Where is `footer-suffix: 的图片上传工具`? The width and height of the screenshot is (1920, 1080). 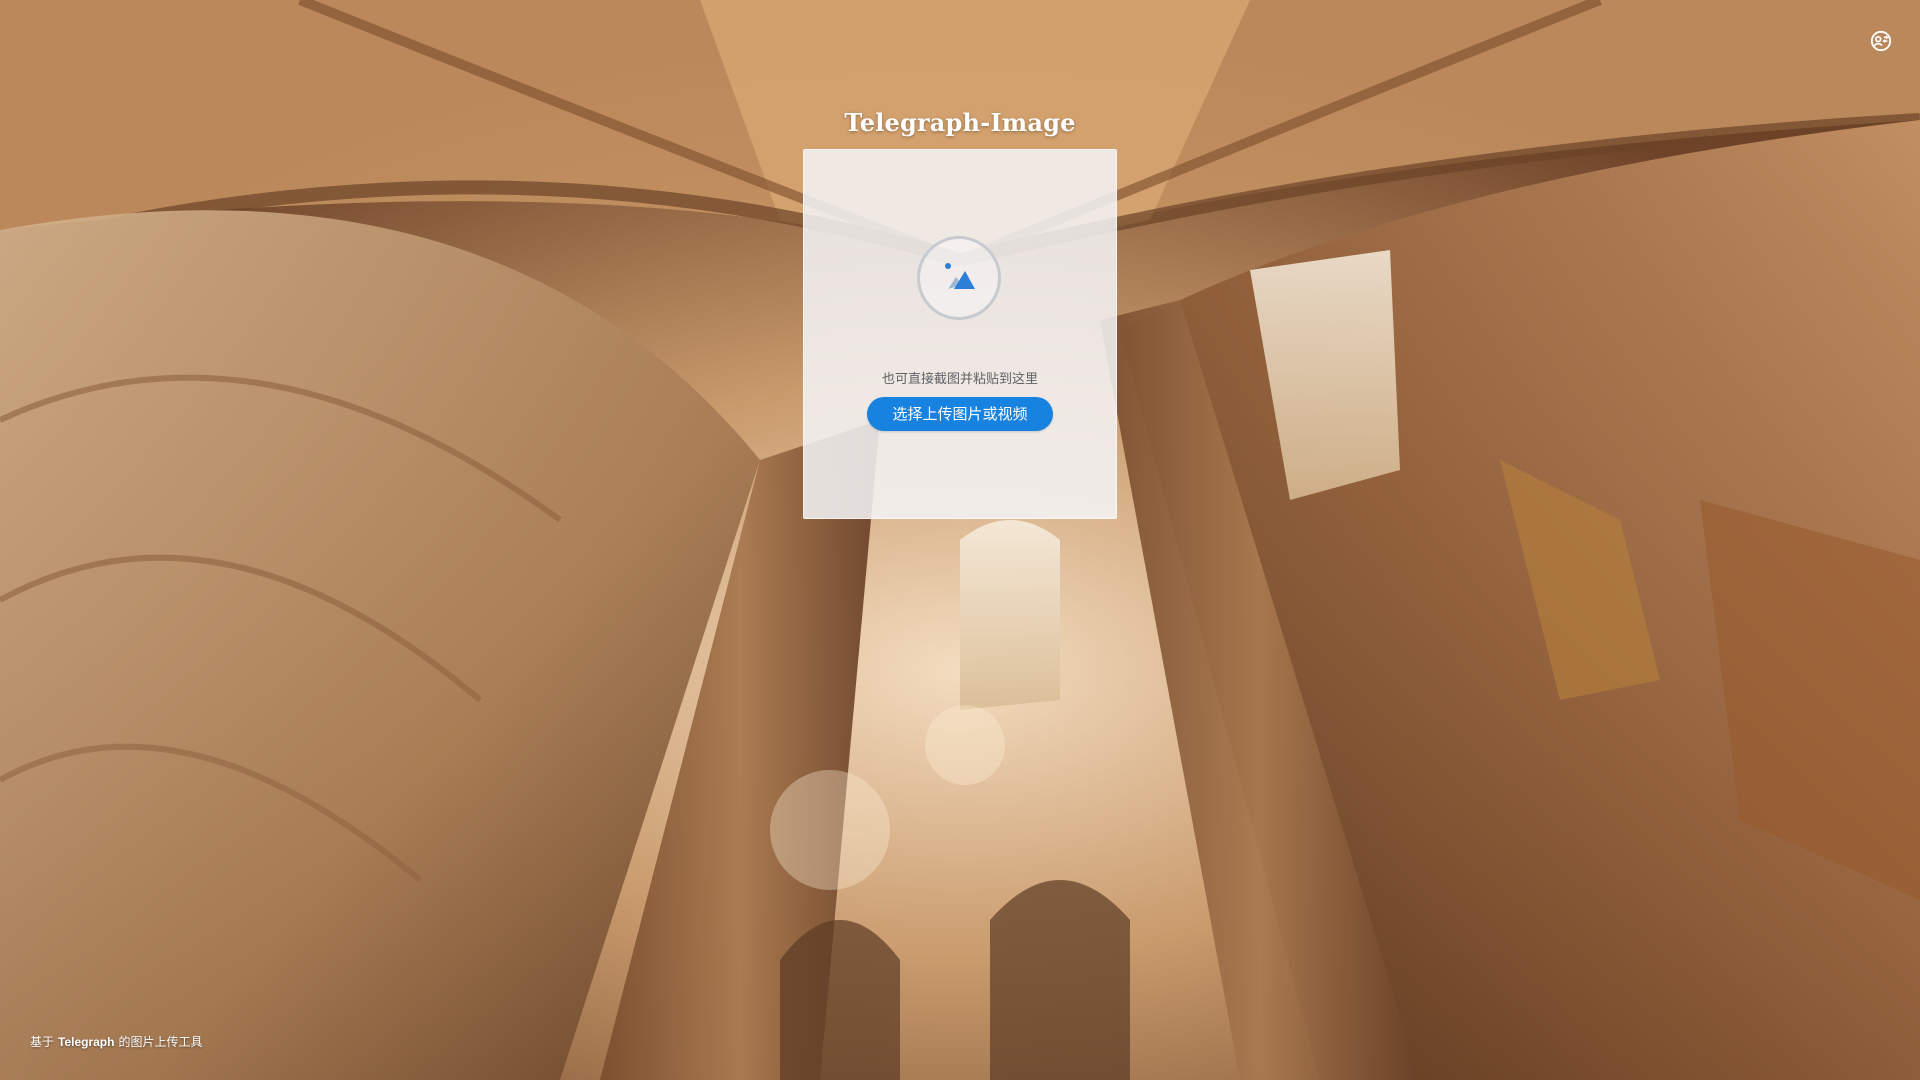 footer-suffix: 的图片上传工具 is located at coordinates (160, 1042).